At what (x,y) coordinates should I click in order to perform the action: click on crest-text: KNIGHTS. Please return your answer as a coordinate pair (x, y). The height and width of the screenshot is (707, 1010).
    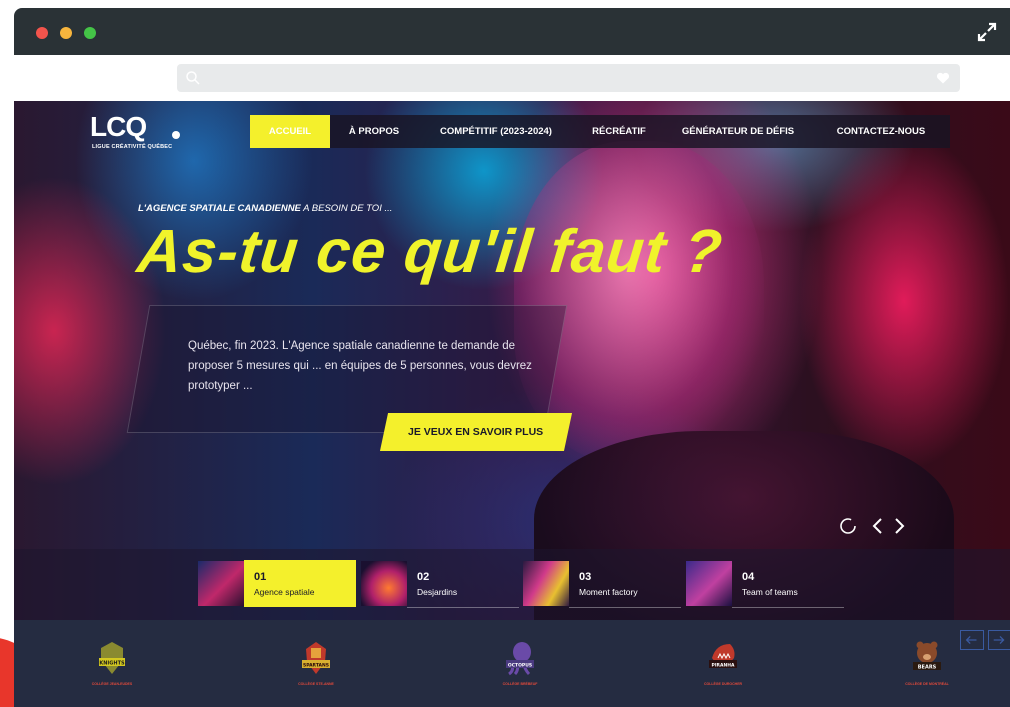
    Looking at the image, I should click on (112, 664).